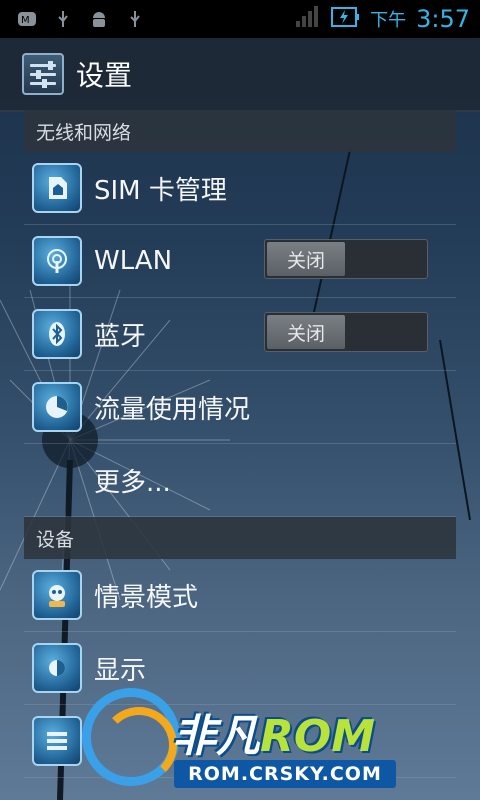  What do you see at coordinates (57, 741) in the screenshot?
I see `storage-icon` at bounding box center [57, 741].